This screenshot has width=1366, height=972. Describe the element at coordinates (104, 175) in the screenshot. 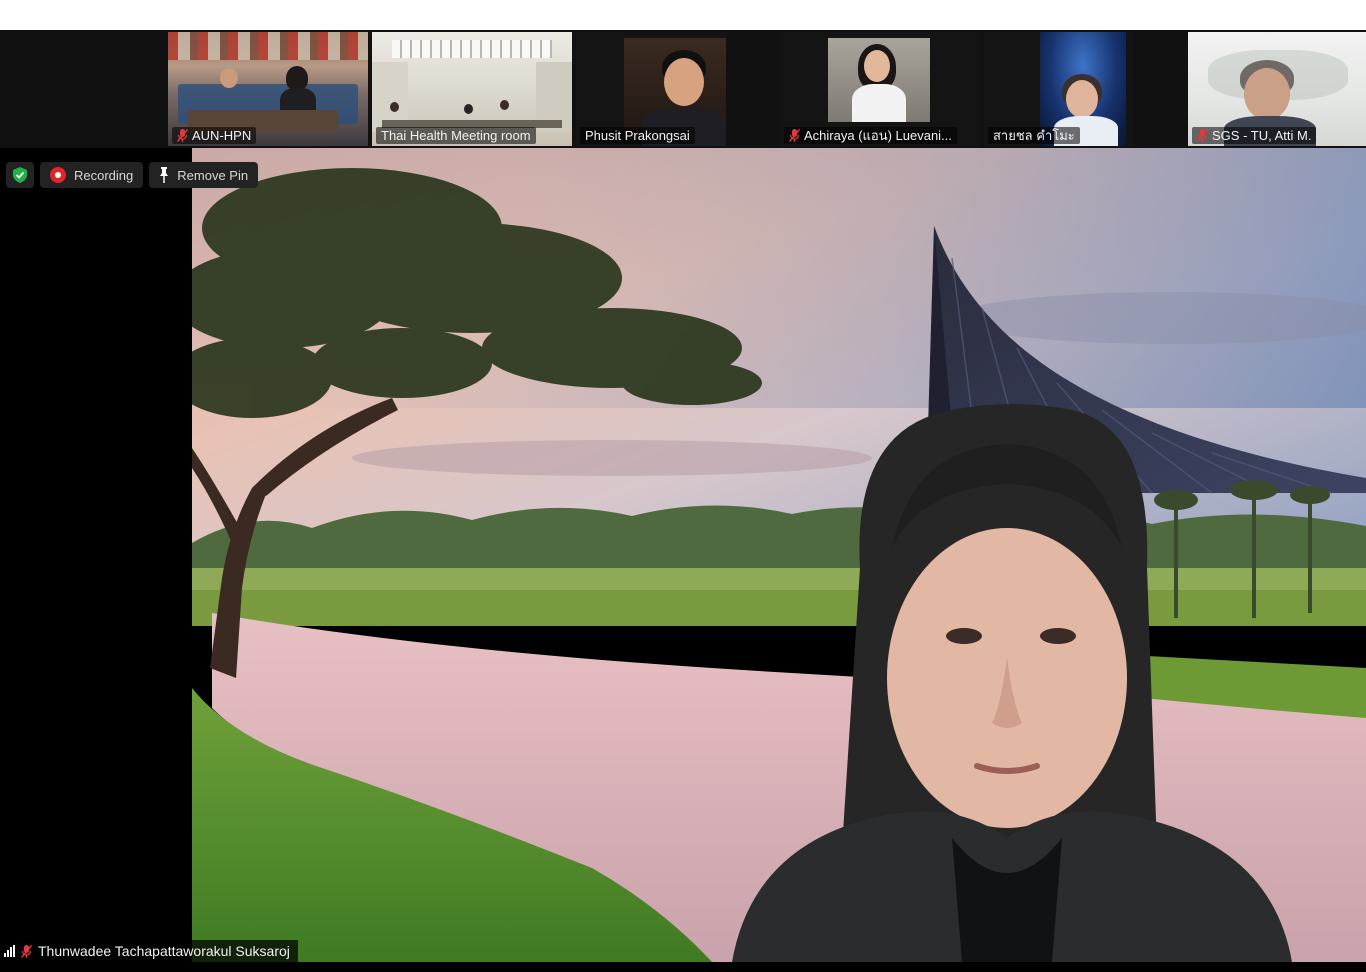

I see `recording-label: Recording` at that location.